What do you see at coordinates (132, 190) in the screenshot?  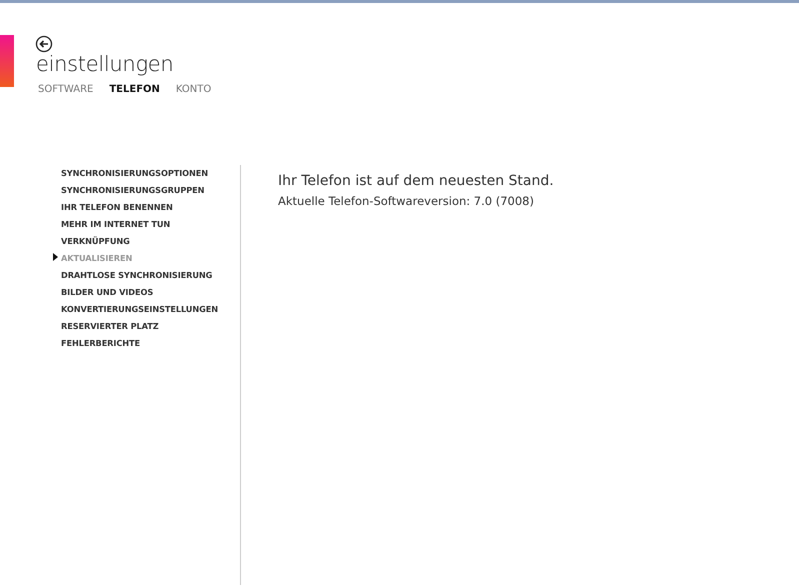 I see `sidebar-item: SYNCHRONISIERUNGSGRUPPEN` at bounding box center [132, 190].